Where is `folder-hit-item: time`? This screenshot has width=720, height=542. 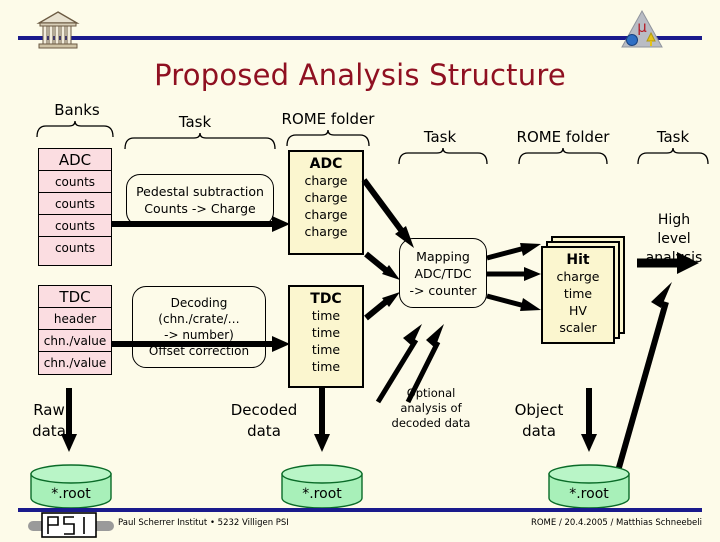 folder-hit-item: time is located at coordinates (578, 293).